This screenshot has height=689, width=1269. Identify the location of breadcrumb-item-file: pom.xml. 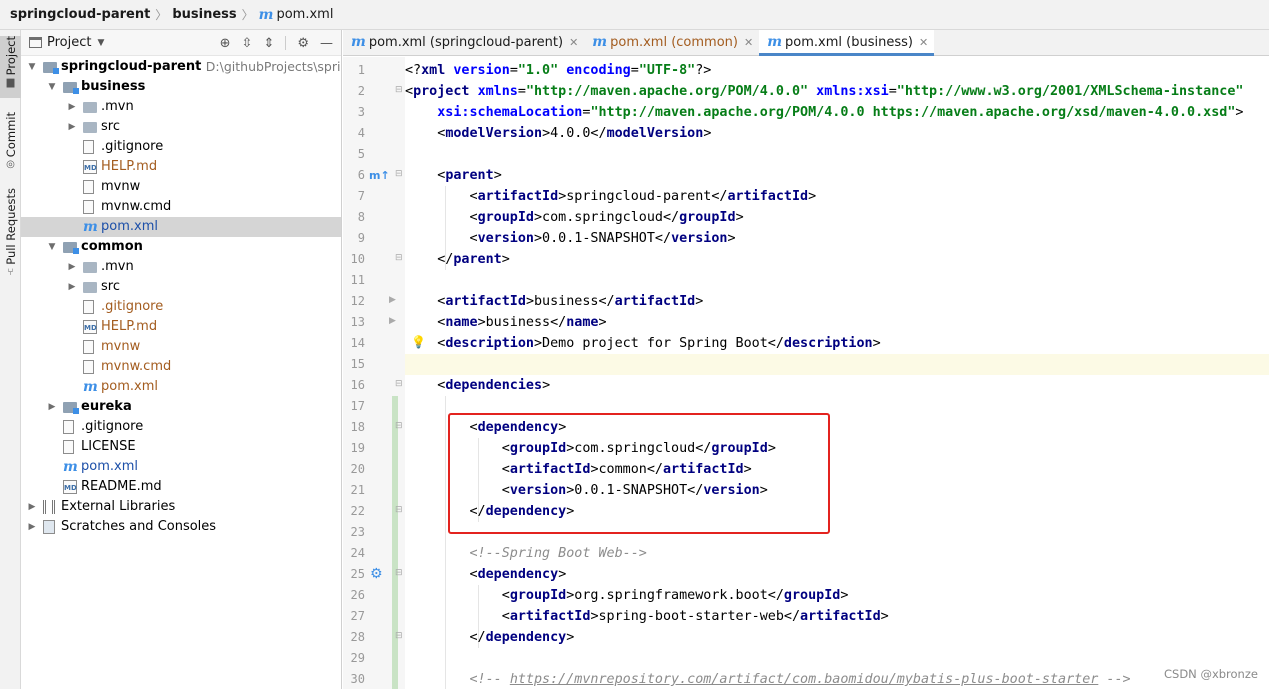
(304, 14).